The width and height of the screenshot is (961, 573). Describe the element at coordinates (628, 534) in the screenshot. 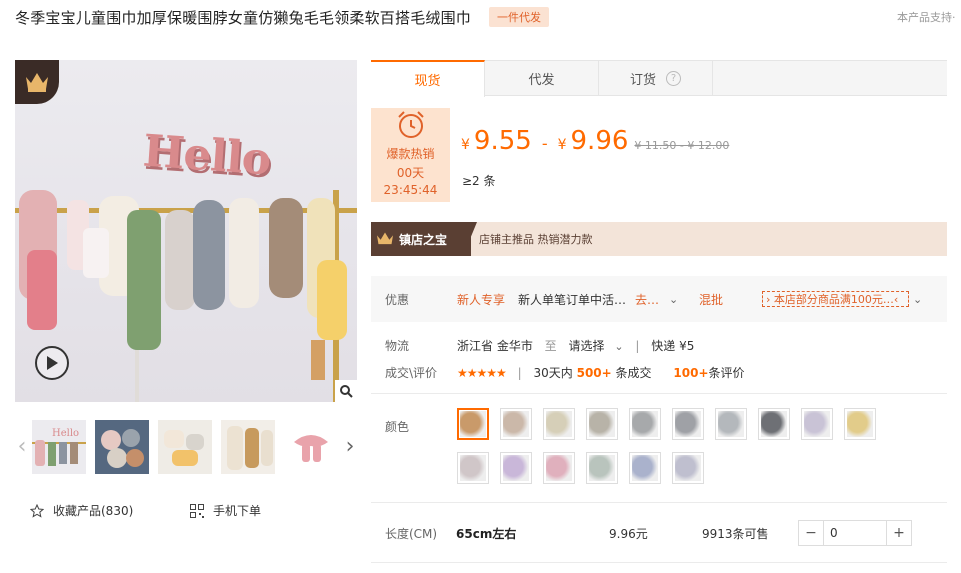

I see `length-price: 9.96元` at that location.